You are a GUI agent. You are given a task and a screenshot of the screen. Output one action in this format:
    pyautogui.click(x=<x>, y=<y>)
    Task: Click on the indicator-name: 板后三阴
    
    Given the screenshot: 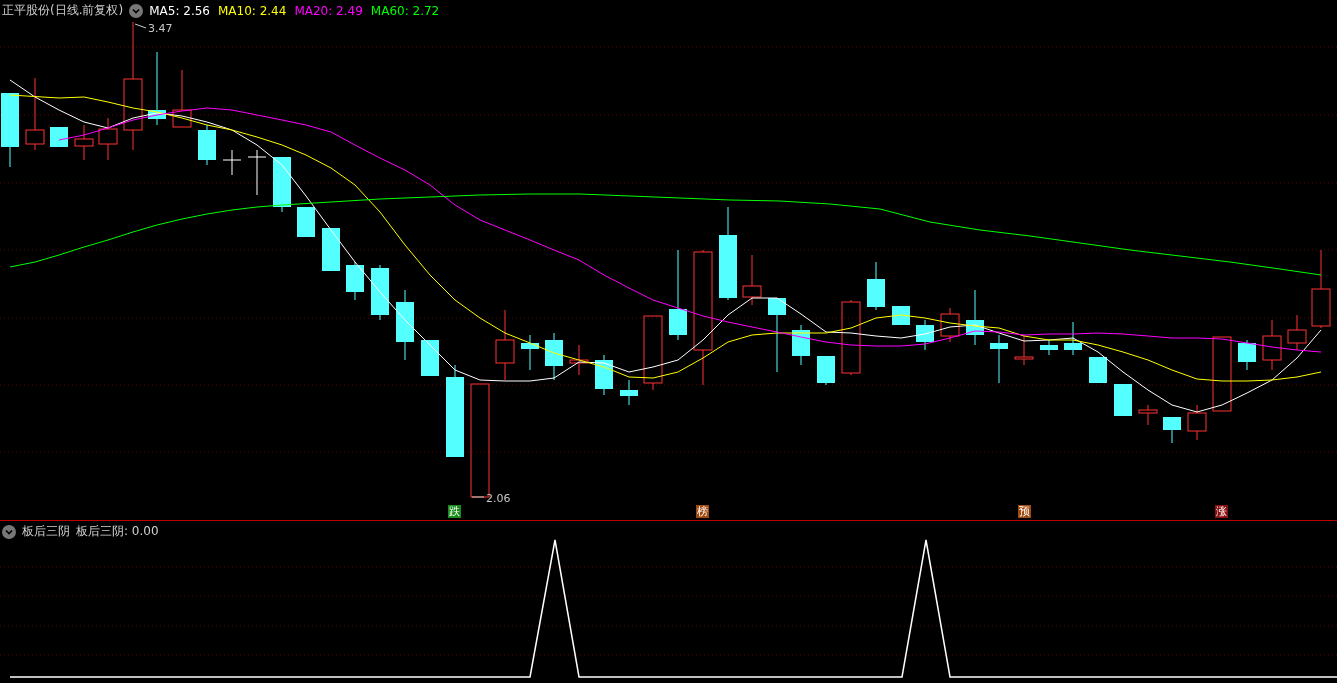 What is the action you would take?
    pyautogui.click(x=46, y=531)
    